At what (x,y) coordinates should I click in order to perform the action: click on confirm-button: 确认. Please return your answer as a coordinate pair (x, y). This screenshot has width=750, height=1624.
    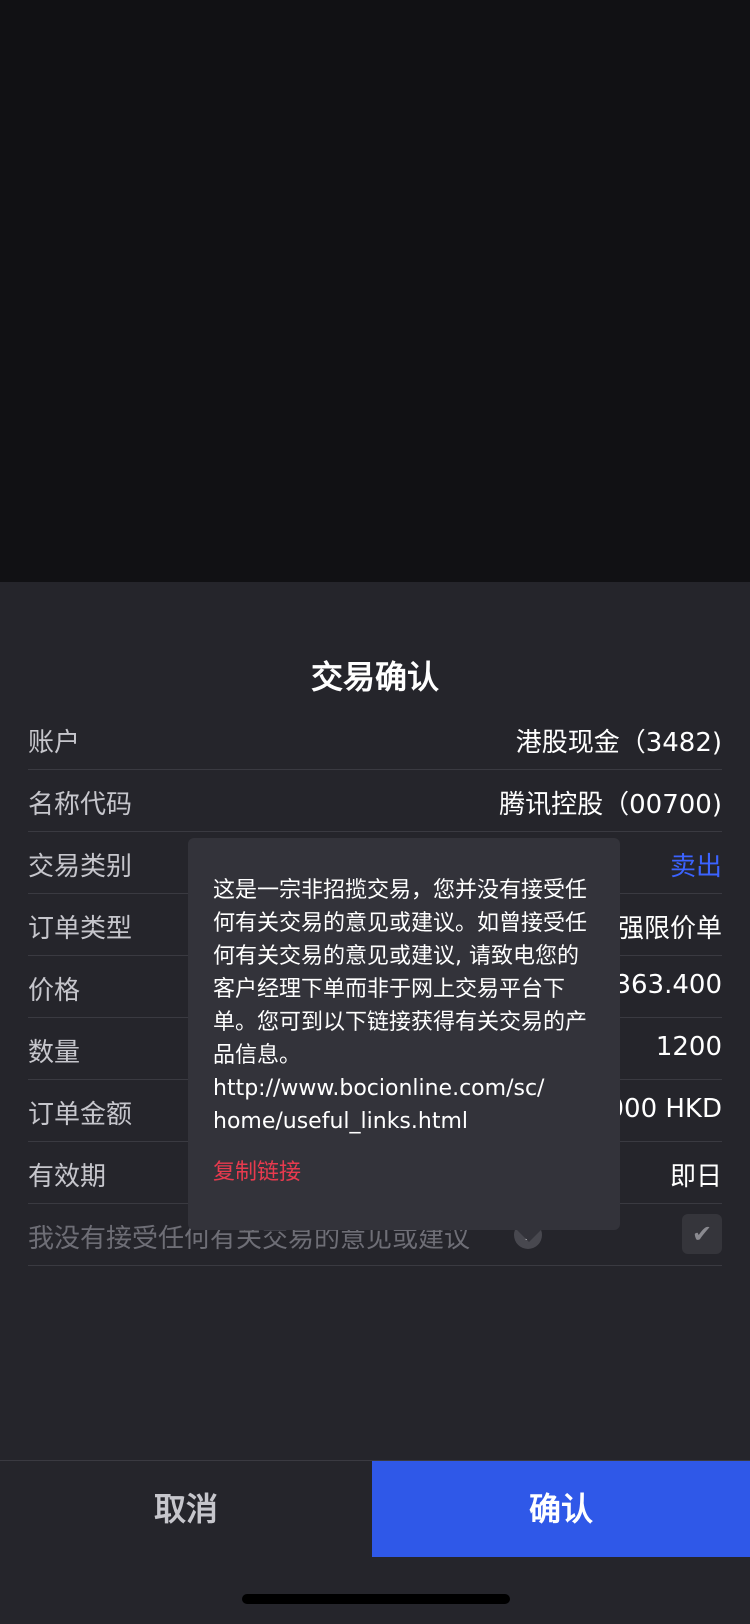
    Looking at the image, I should click on (561, 1509).